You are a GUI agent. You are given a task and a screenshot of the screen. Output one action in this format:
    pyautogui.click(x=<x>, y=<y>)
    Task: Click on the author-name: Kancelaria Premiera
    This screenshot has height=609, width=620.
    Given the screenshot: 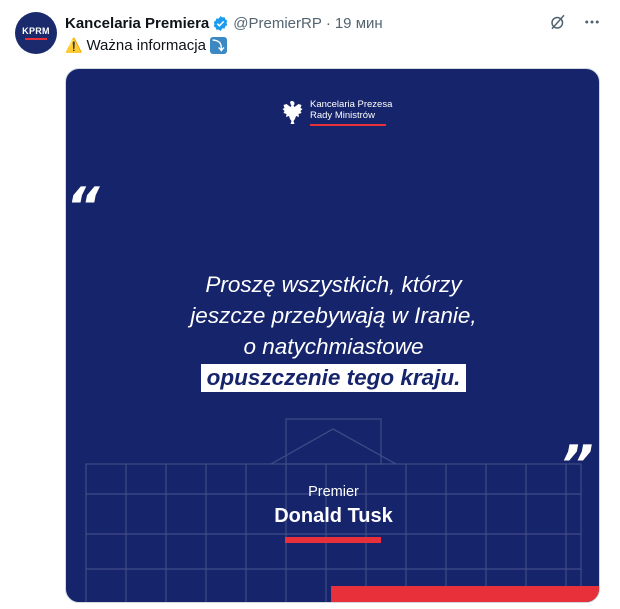 What is the action you would take?
    pyautogui.click(x=137, y=23)
    